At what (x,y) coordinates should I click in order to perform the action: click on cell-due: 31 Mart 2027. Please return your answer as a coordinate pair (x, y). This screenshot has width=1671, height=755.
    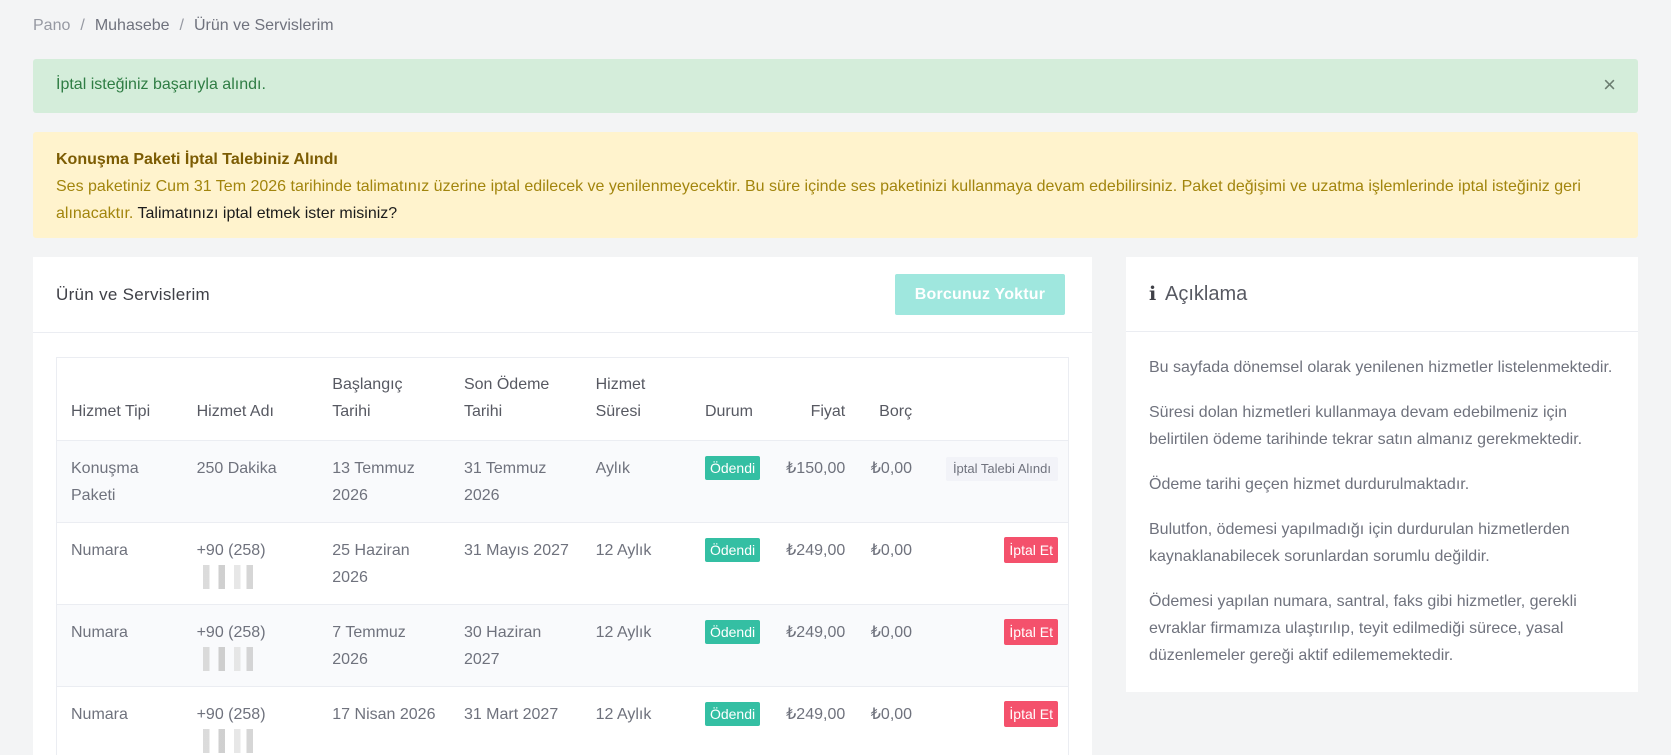
    Looking at the image, I should click on (515, 720).